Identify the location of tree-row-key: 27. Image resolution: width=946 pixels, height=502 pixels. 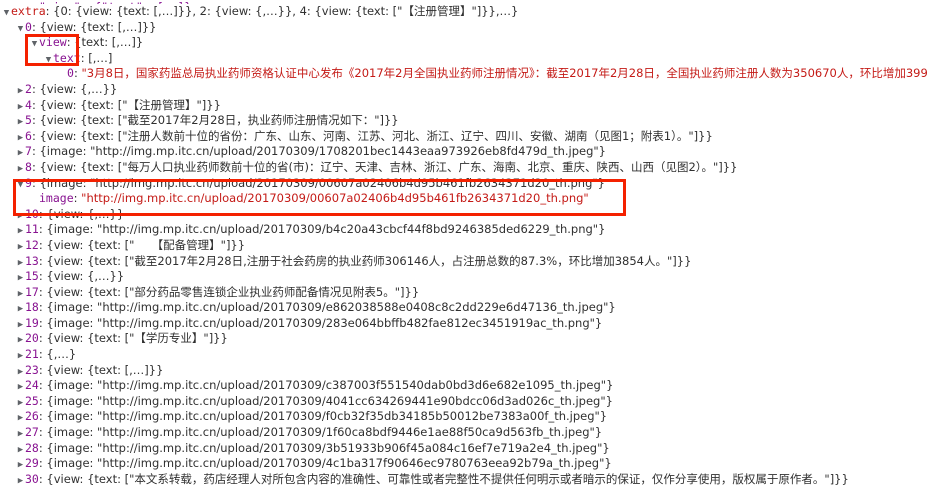
(32, 432).